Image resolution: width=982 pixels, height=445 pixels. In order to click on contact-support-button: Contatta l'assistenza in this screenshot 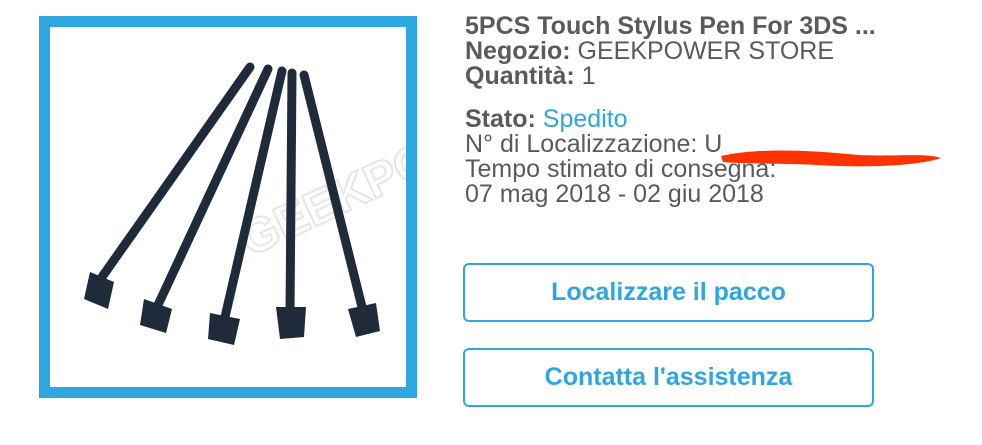, I will do `click(668, 377)`.